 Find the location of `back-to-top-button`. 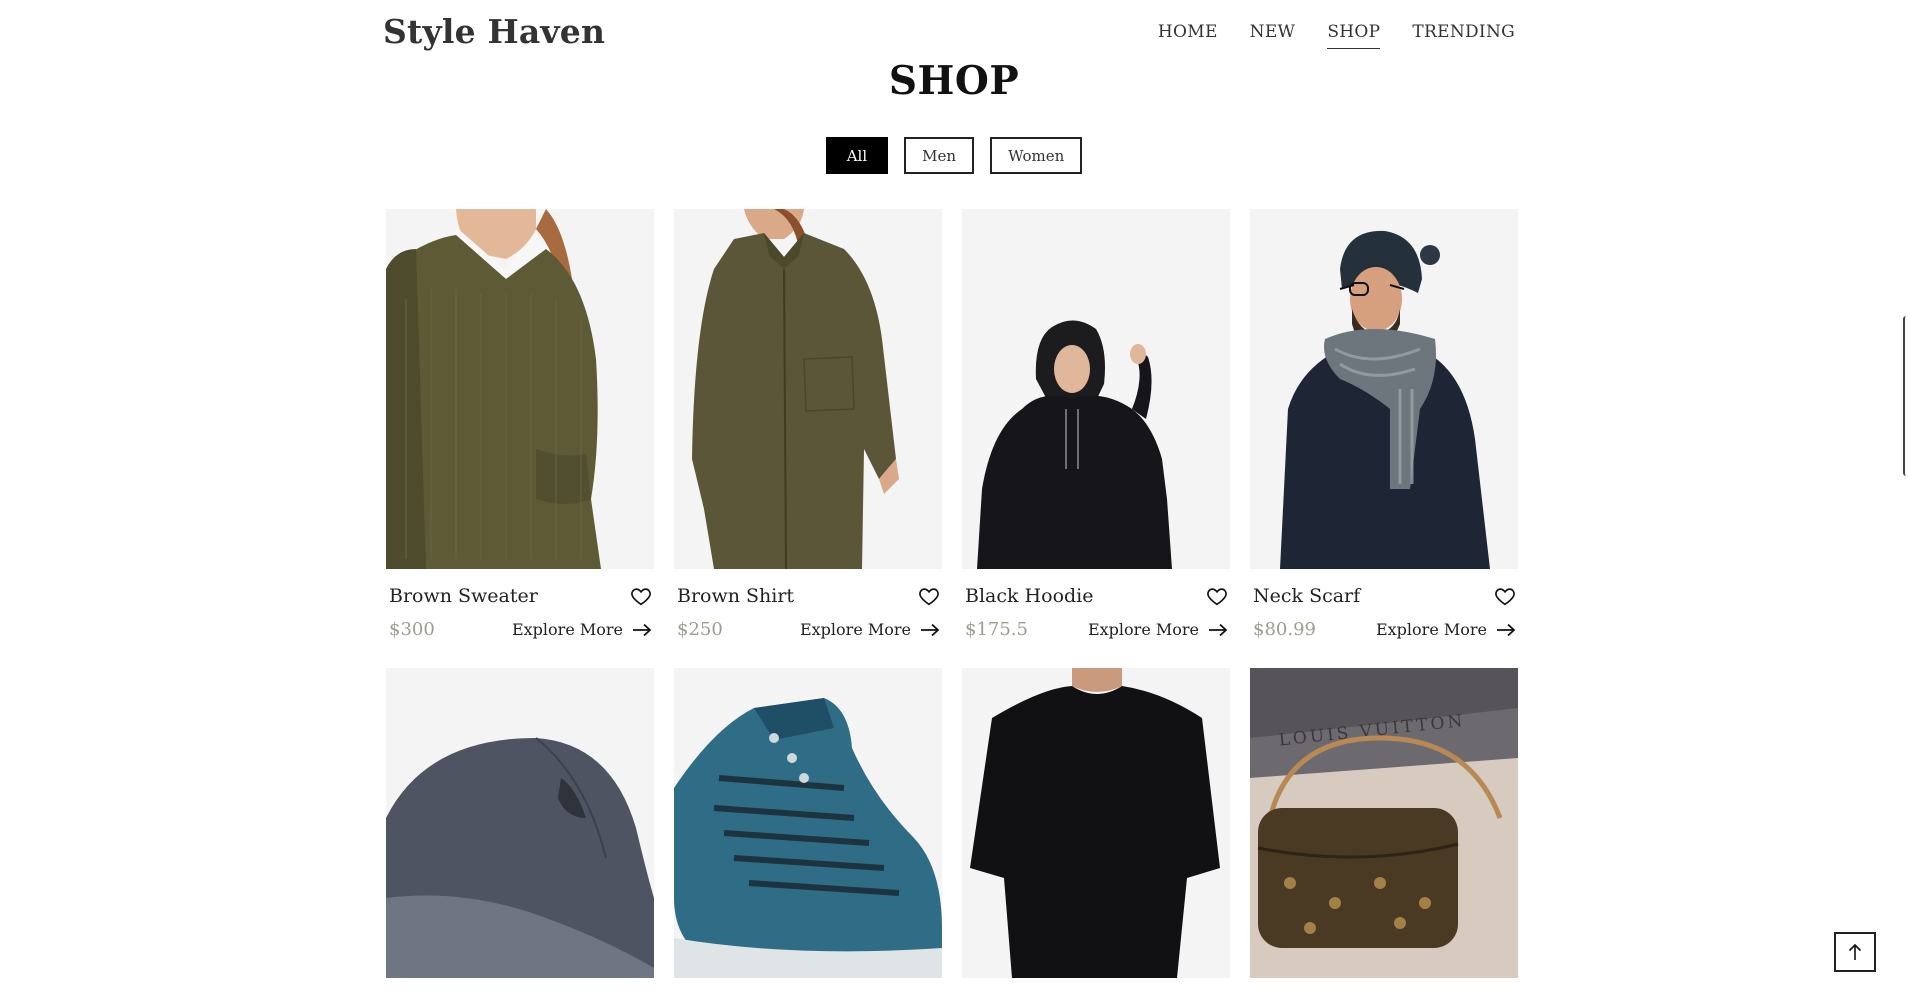

back-to-top-button is located at coordinates (1855, 952).